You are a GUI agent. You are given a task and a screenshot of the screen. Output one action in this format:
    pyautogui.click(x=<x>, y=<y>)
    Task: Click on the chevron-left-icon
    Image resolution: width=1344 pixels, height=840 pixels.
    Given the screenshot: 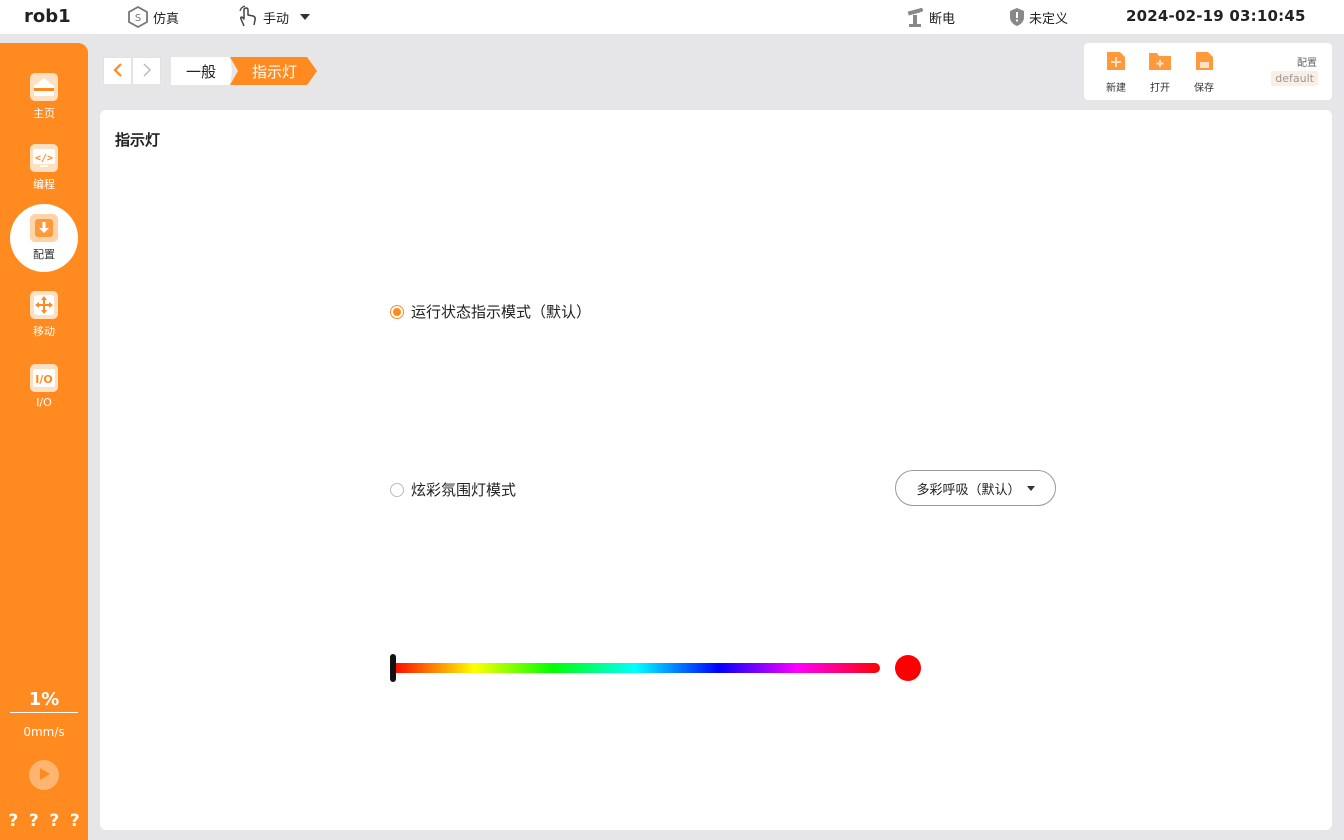 What is the action you would take?
    pyautogui.click(x=117, y=71)
    